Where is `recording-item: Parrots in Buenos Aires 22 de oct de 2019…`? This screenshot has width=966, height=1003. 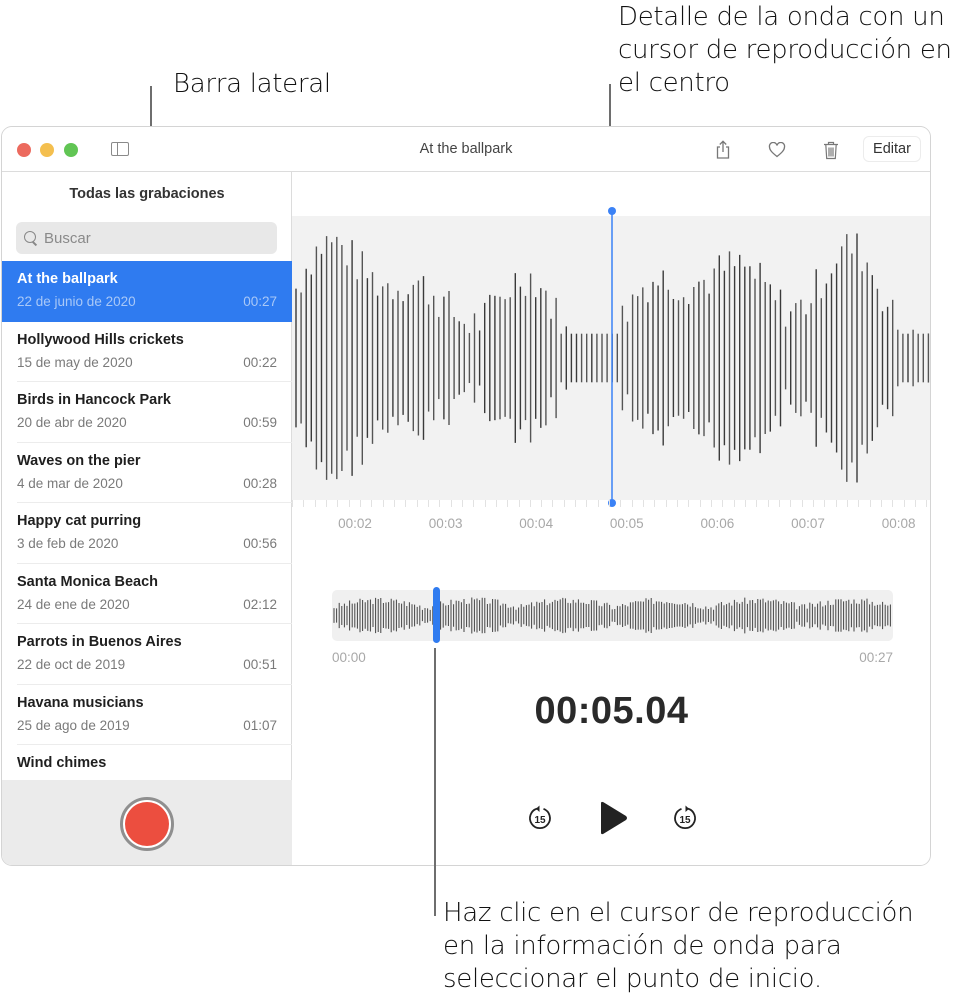 recording-item: Parrots in Buenos Aires 22 de oct de 2019… is located at coordinates (147, 654).